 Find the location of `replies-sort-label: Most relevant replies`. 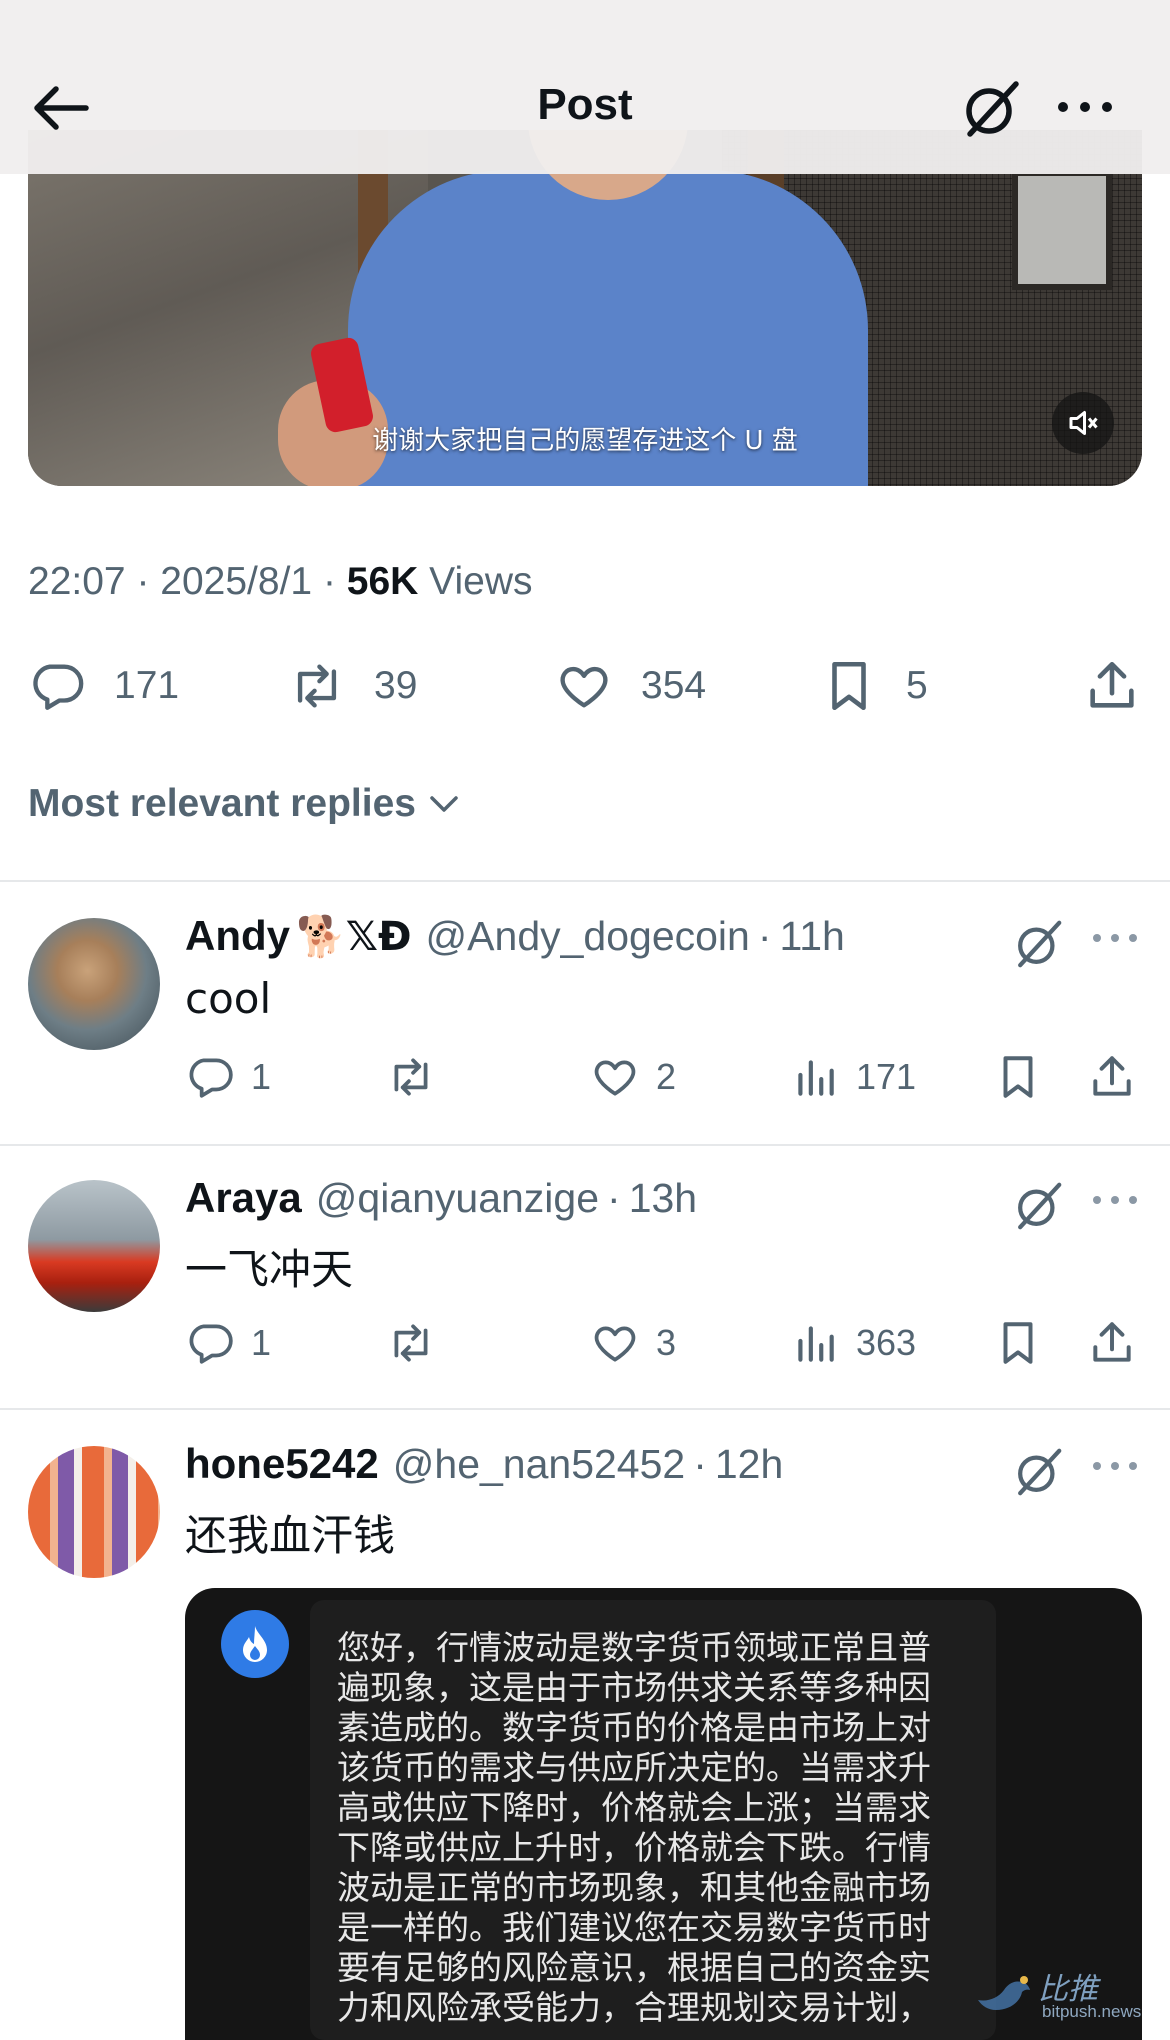

replies-sort-label: Most relevant replies is located at coordinates (222, 803).